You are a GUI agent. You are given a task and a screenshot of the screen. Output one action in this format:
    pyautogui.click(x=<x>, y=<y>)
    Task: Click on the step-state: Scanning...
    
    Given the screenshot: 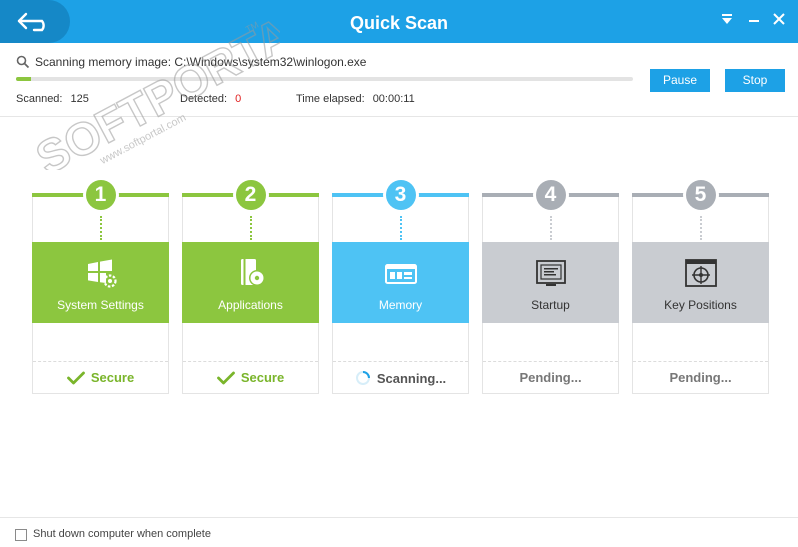 What is the action you would take?
    pyautogui.click(x=400, y=378)
    